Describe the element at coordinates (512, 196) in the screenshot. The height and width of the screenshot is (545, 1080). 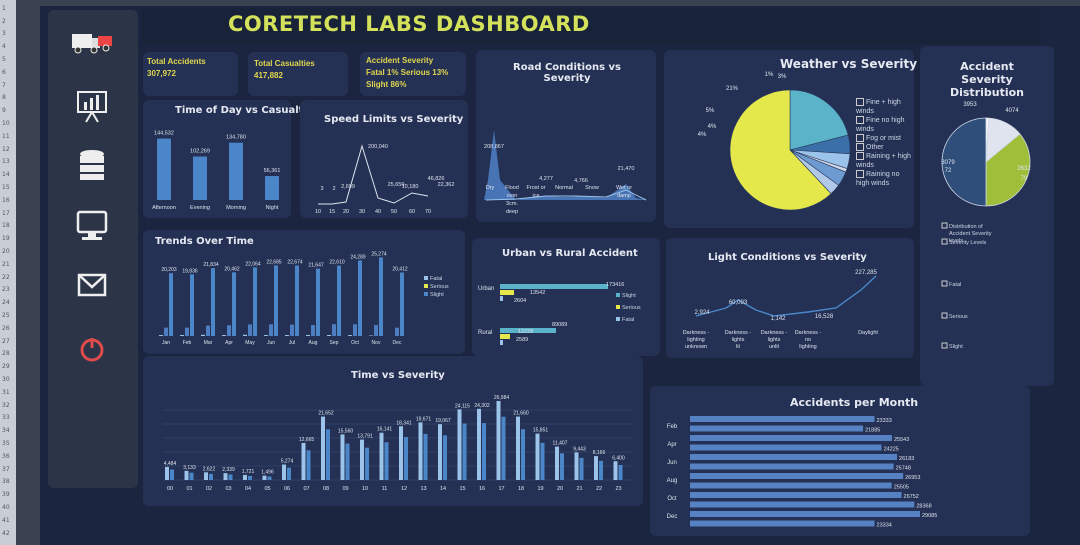
I see `tick-label: over` at that location.